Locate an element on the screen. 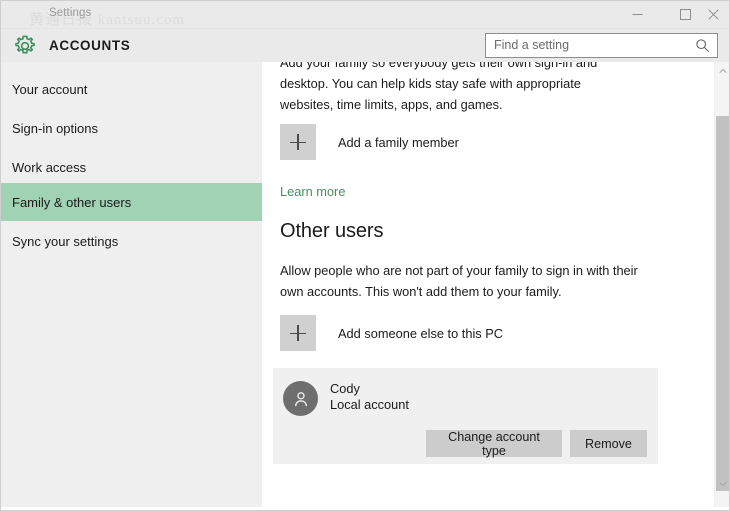 The width and height of the screenshot is (730, 511). other-users-heading: Other users is located at coordinates (332, 231).